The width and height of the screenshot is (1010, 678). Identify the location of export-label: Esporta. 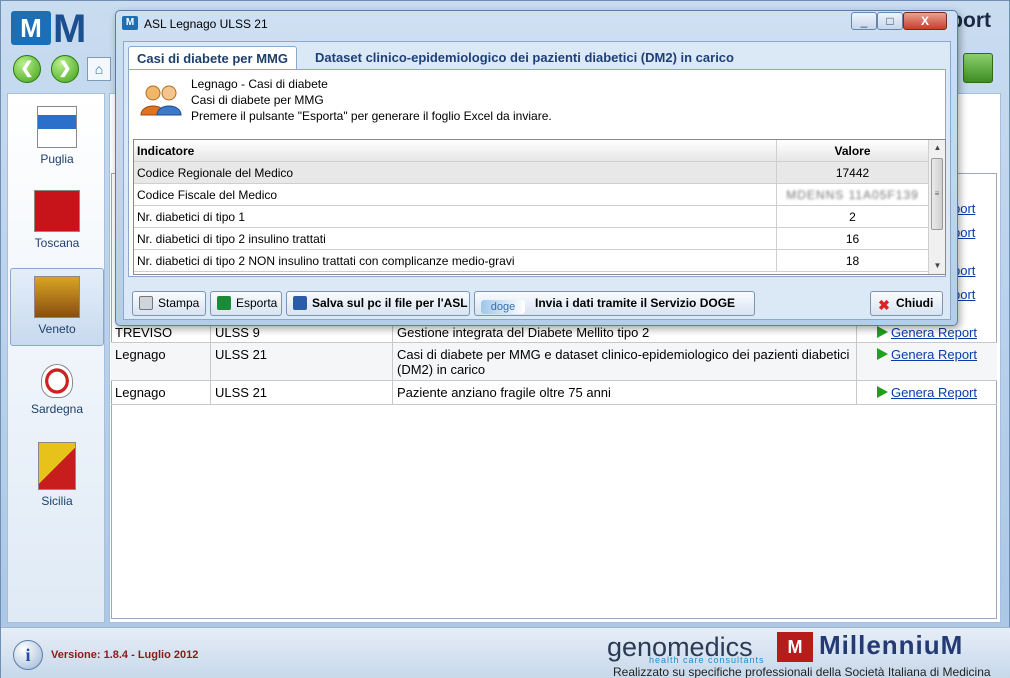
(257, 303).